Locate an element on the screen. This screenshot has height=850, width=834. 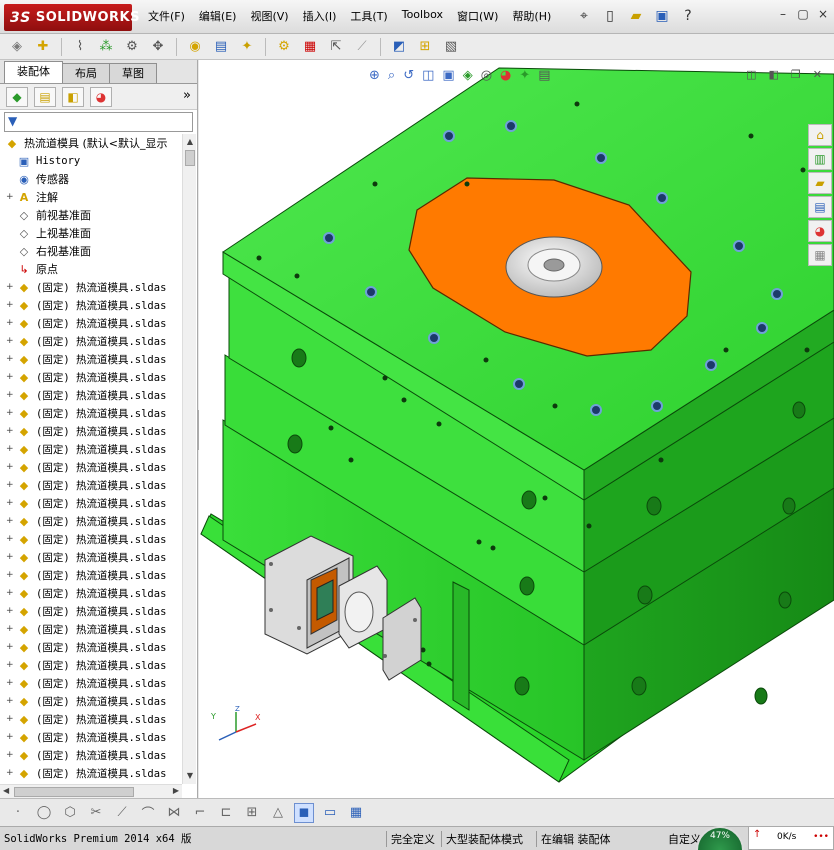
point-icon: · is located at coordinates (18, 813).